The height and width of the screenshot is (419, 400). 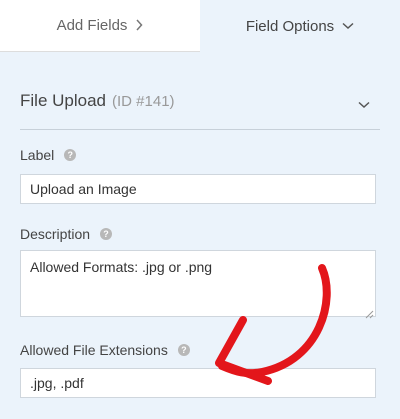 I want to click on tab-field-options-label: Field Options, so click(x=290, y=26).